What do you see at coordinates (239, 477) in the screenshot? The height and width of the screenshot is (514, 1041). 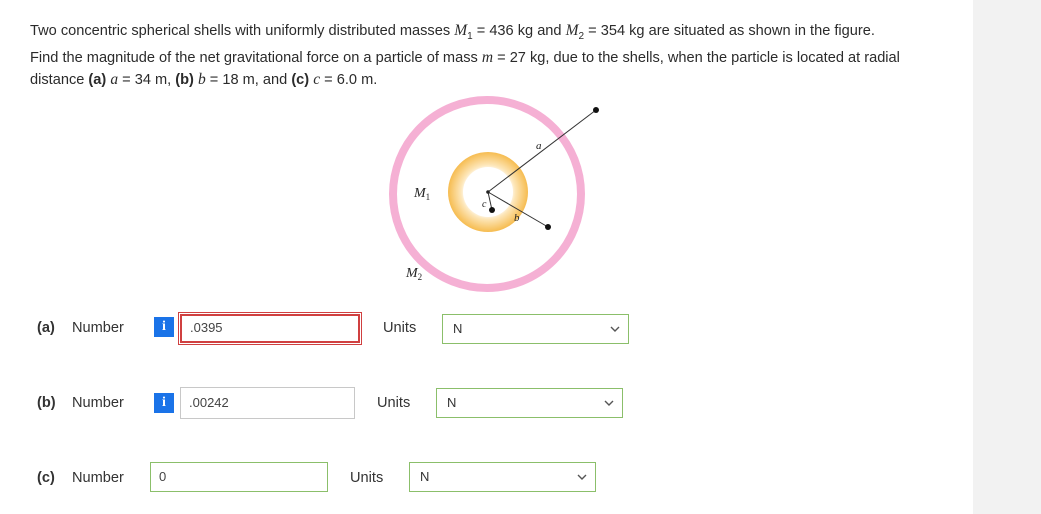 I see `answer-input-c: 0` at bounding box center [239, 477].